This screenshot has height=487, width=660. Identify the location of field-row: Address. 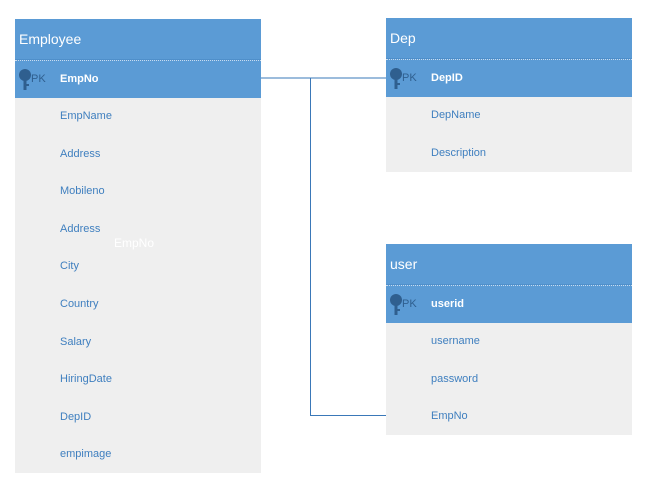
(138, 155).